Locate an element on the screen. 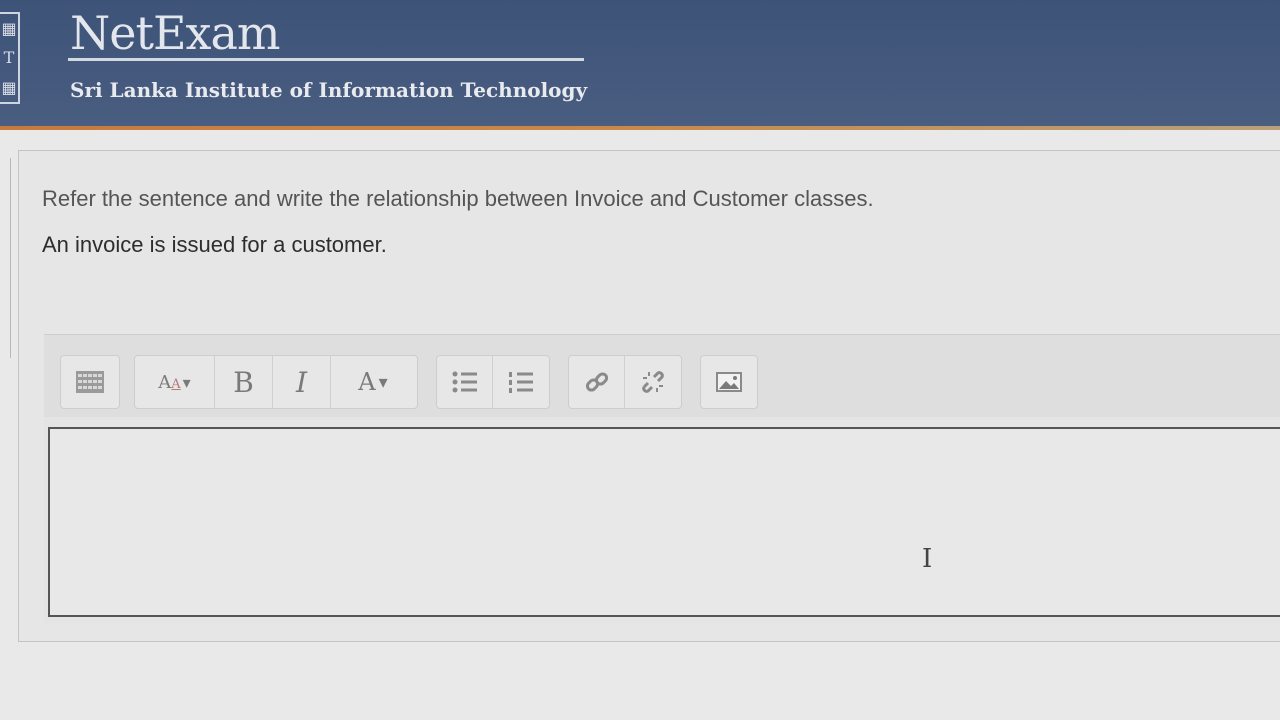 The width and height of the screenshot is (1280, 720). bold-button: B is located at coordinates (244, 382).